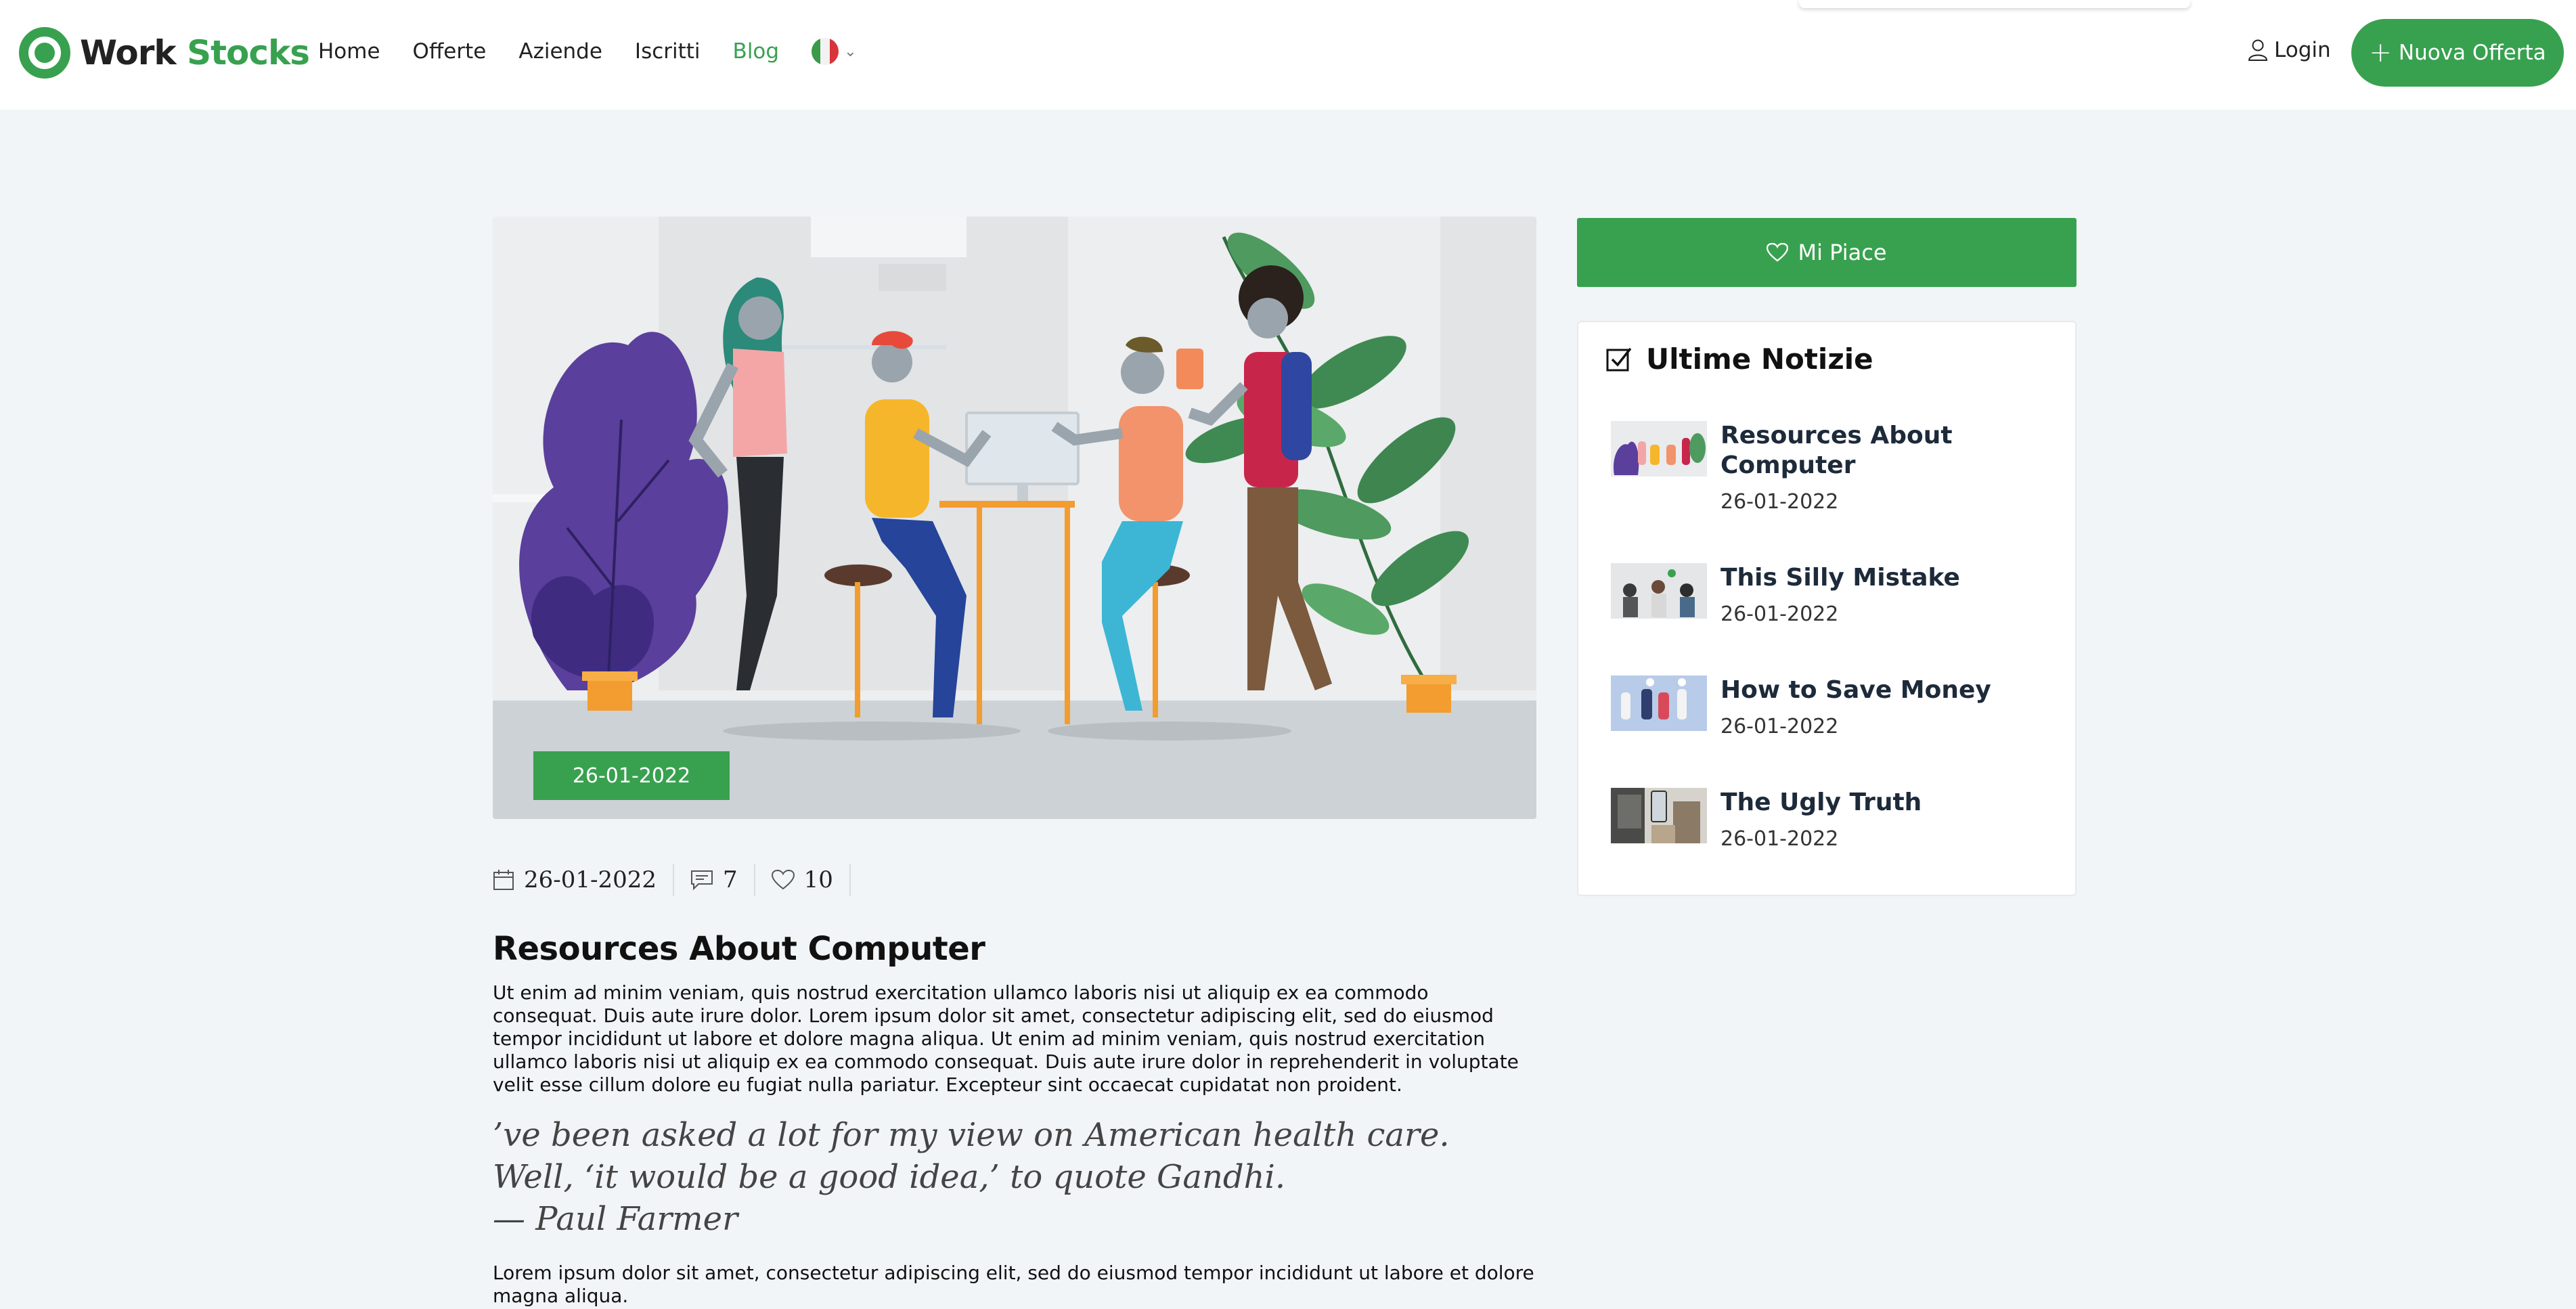  Describe the element at coordinates (1831, 595) in the screenshot. I see `news-item: This Silly Mistake 26-01-2022` at that location.